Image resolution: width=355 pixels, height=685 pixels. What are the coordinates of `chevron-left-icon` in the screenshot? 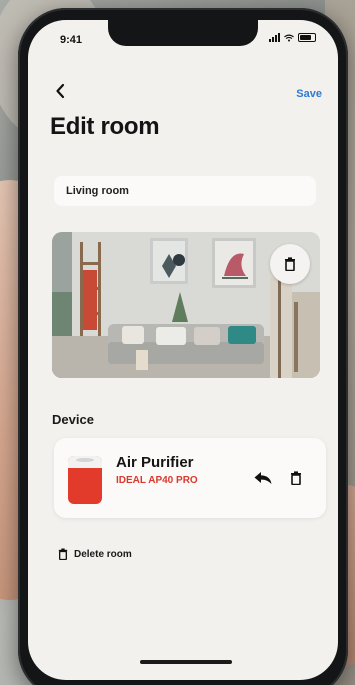 It's located at (60, 91).